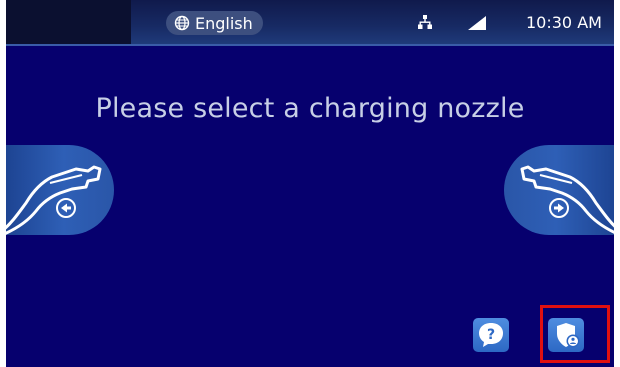 Image resolution: width=620 pixels, height=367 pixels. I want to click on admin-button, so click(566, 335).